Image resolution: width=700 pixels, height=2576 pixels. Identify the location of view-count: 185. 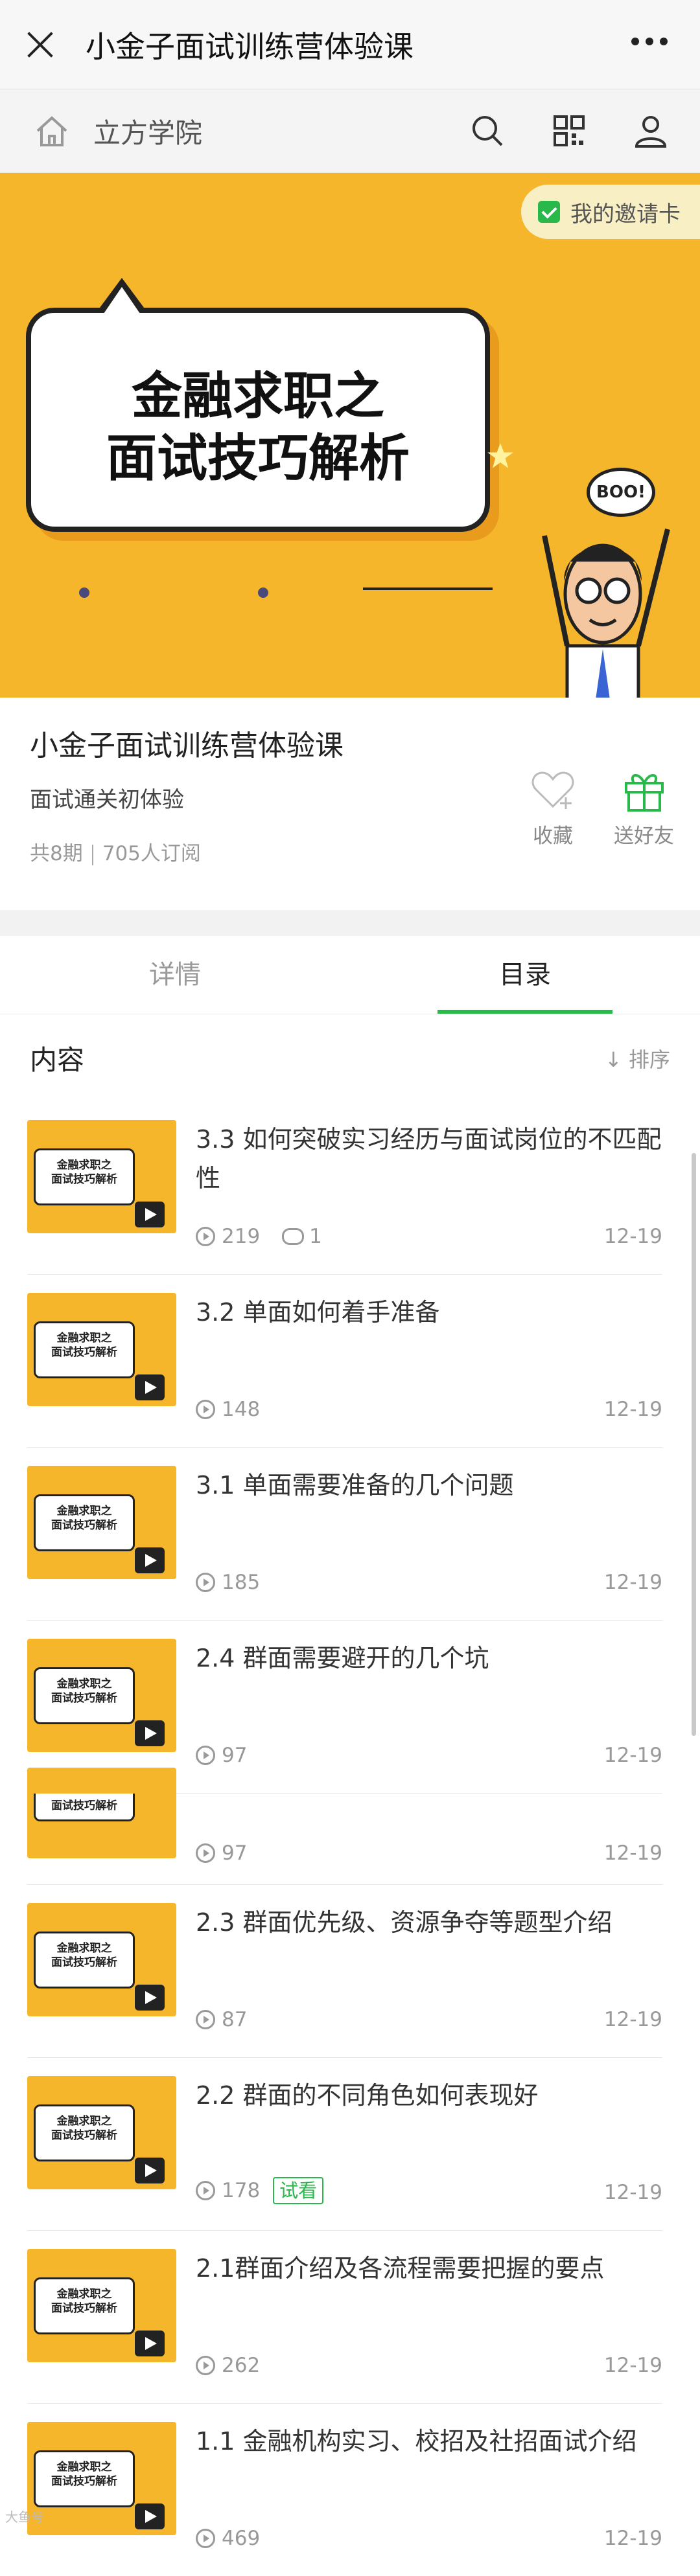
(241, 1582).